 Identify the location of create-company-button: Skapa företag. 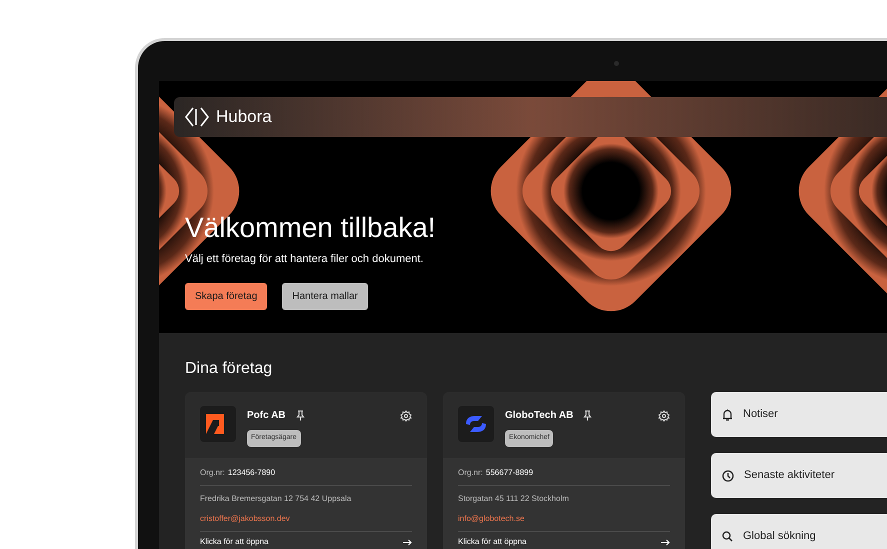
(226, 296).